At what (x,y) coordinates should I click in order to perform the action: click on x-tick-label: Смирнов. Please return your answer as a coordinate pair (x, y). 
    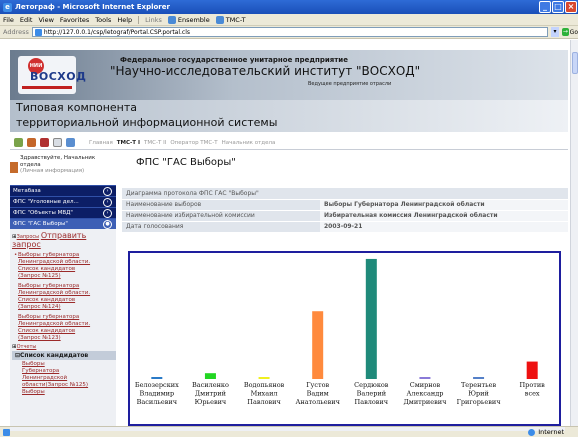
    Looking at the image, I should click on (425, 385).